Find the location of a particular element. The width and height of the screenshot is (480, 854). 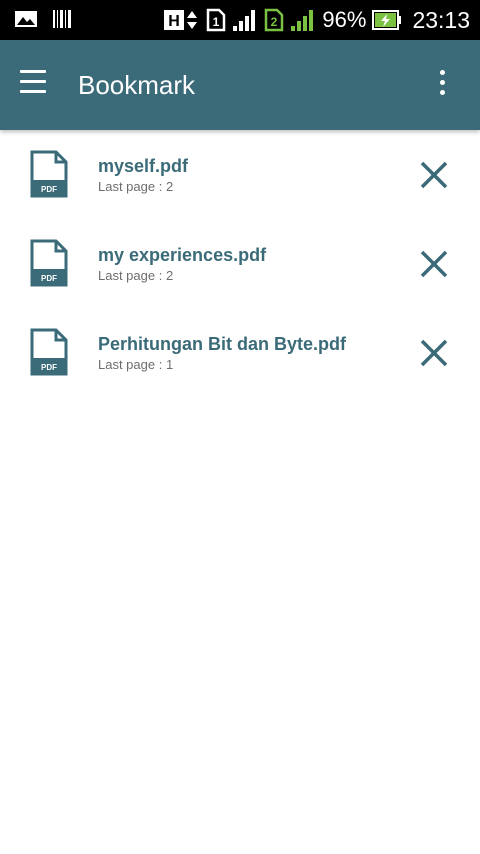

status-bar: H 1 2 96% 23:13 is located at coordinates (240, 20).